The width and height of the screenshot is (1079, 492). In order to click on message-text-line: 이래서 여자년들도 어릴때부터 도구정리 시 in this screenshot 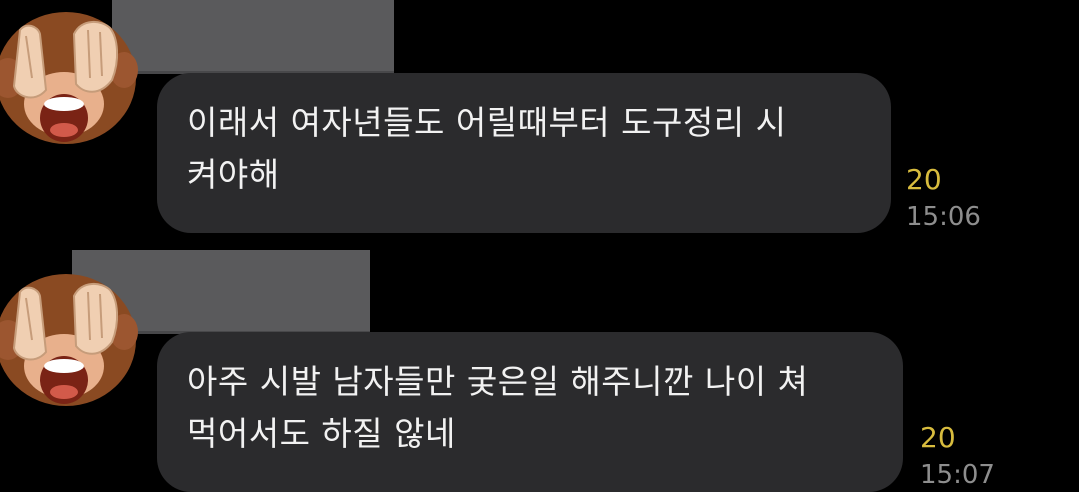, I will do `click(487, 122)`.